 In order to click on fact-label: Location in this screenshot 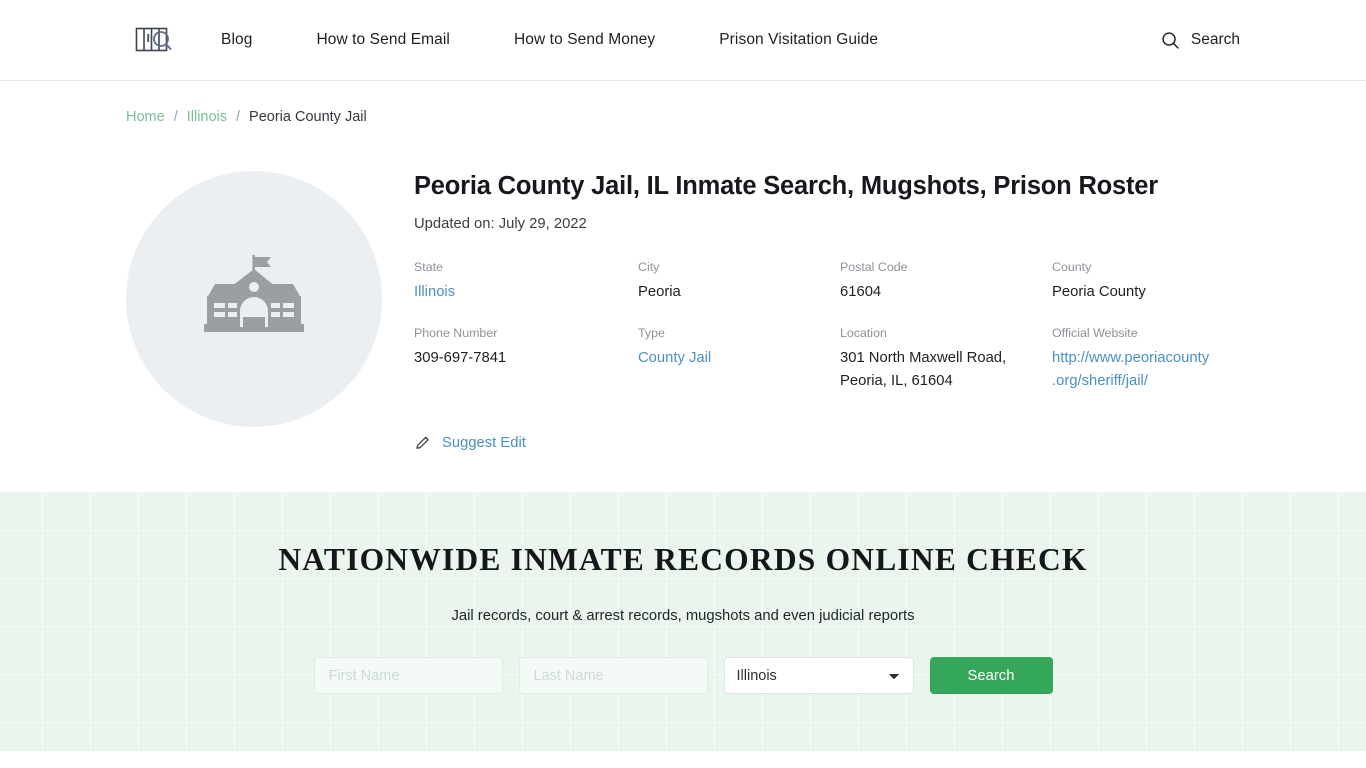, I will do `click(863, 333)`.